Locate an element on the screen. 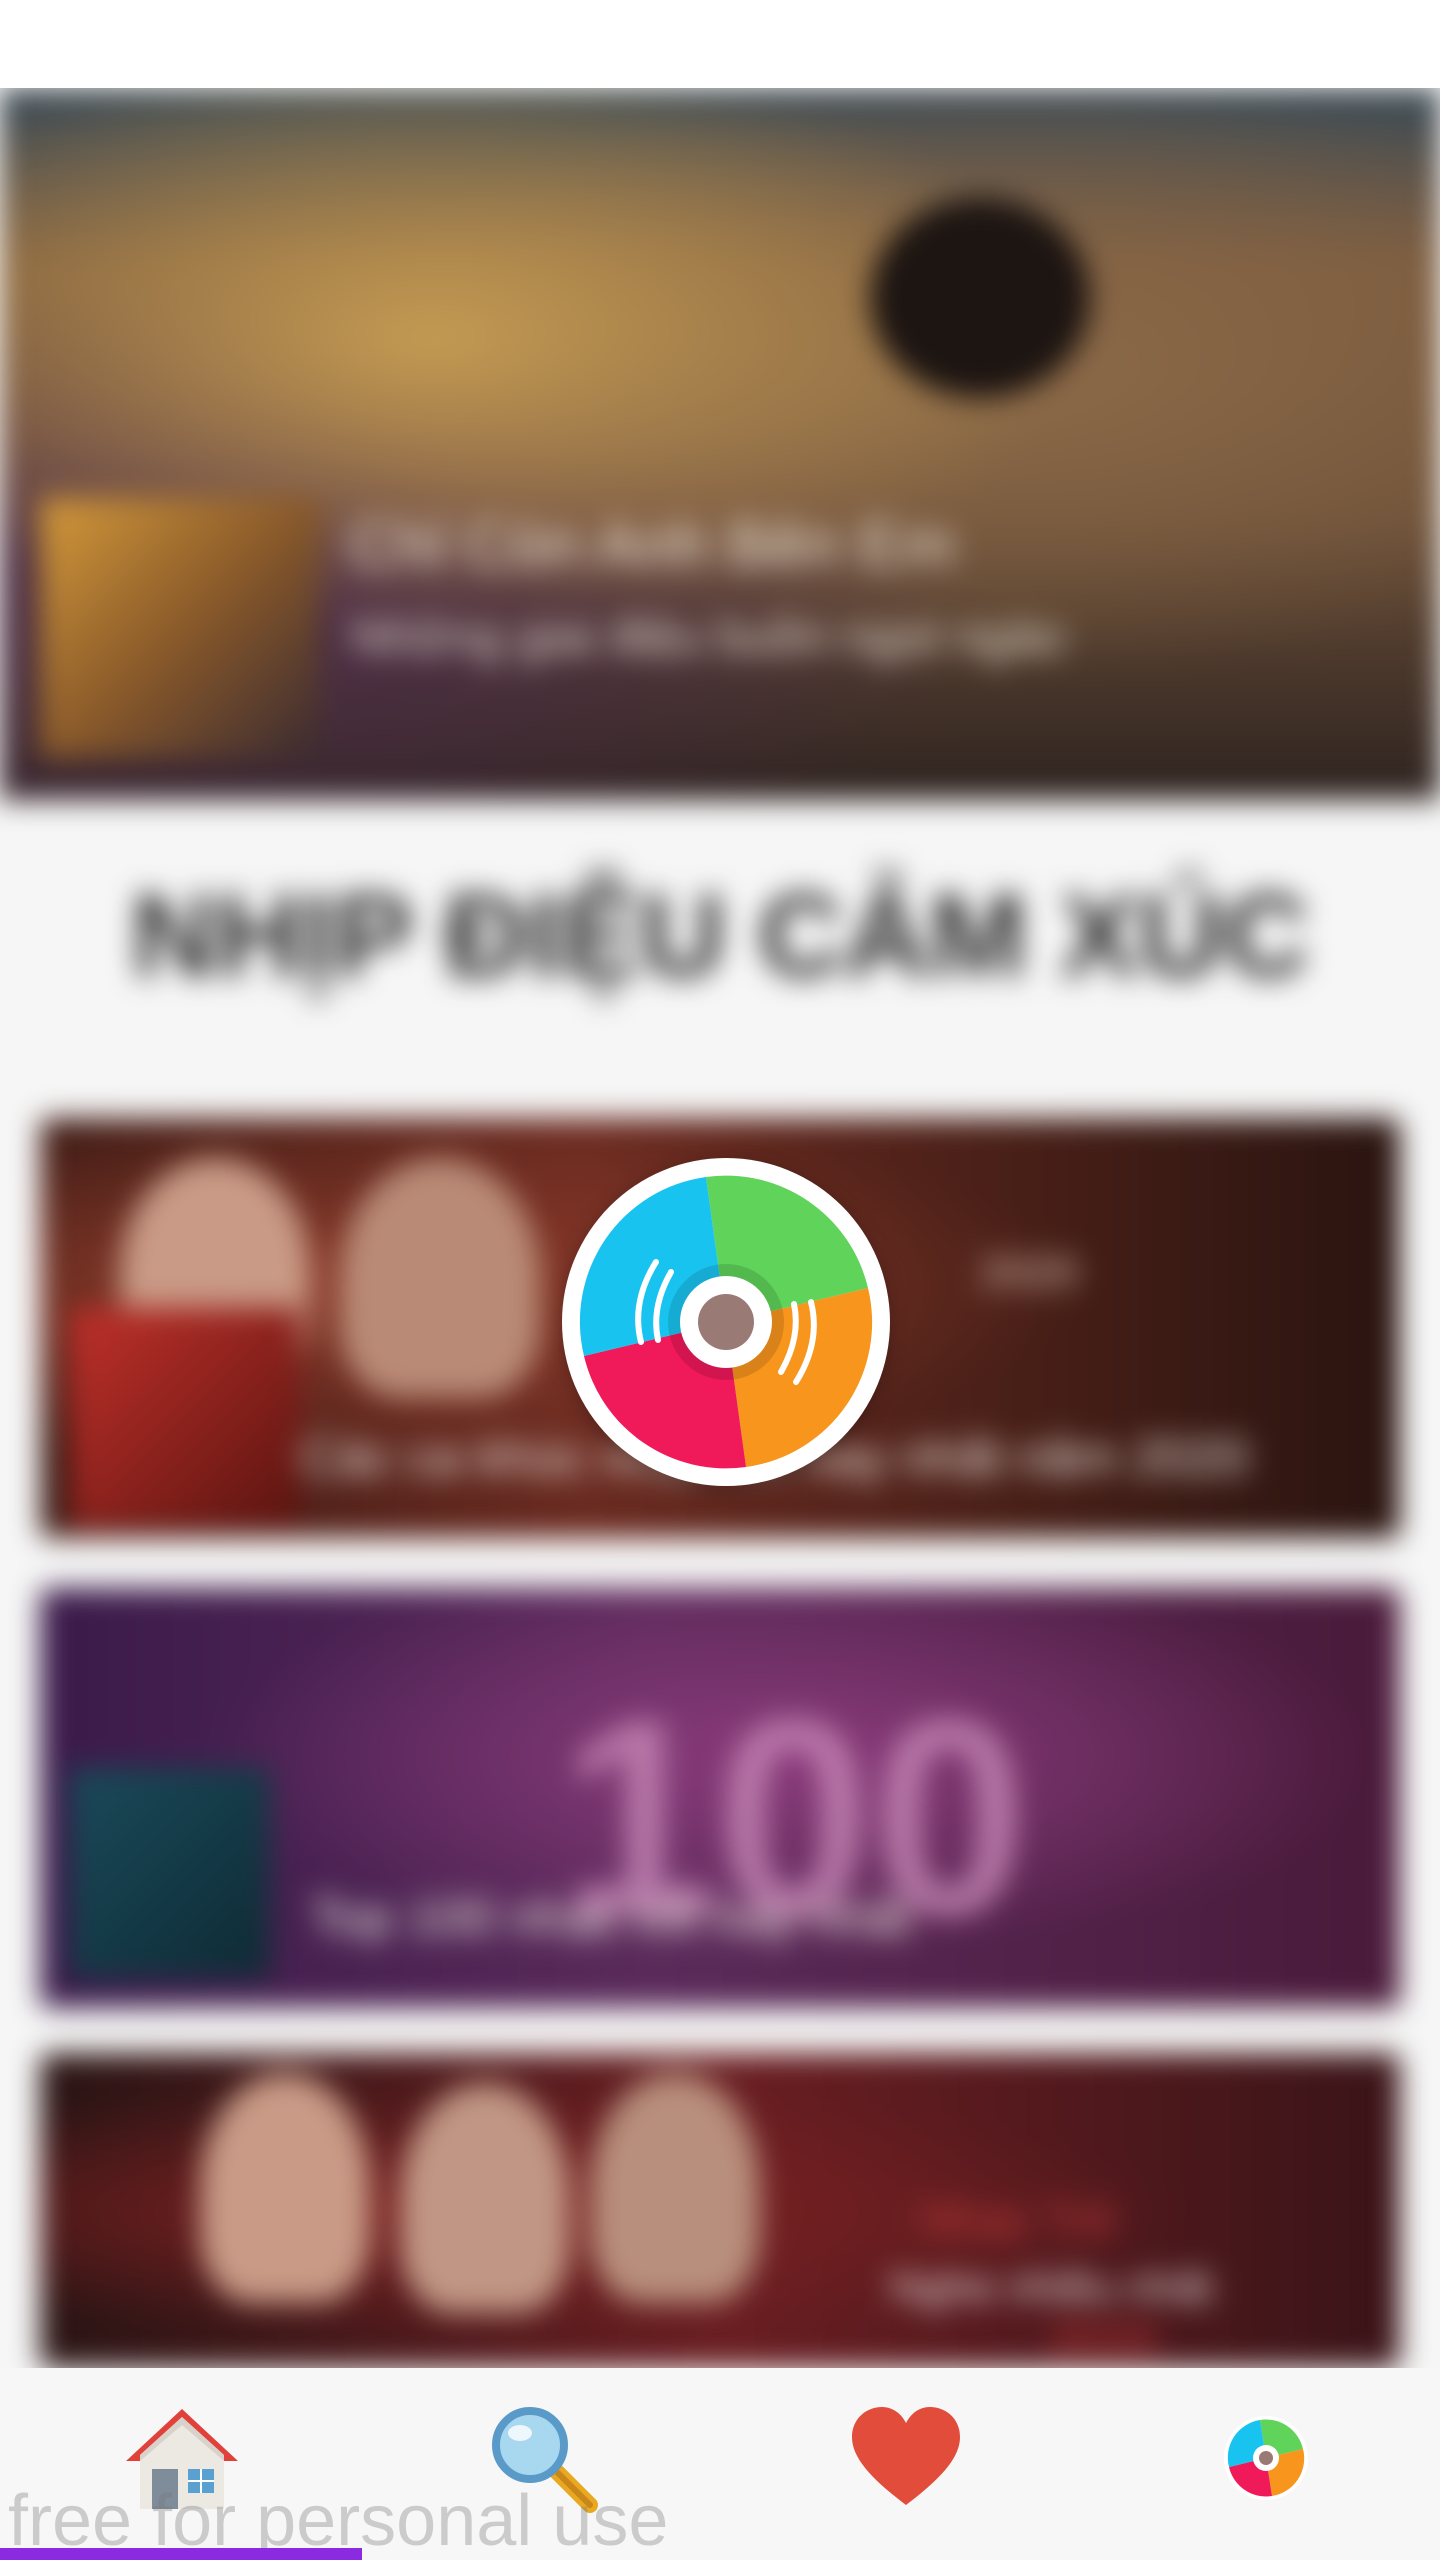 This screenshot has width=1440, height=2562. disc-app-icon is located at coordinates (1266, 2458).